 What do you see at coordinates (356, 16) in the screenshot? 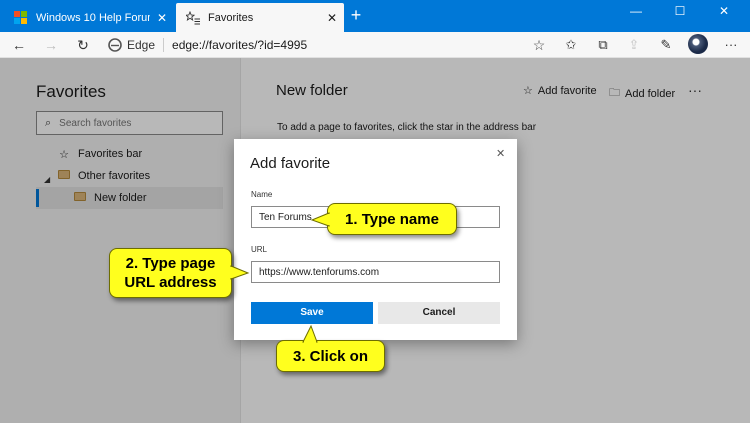
I see `new-tab-button: +` at bounding box center [356, 16].